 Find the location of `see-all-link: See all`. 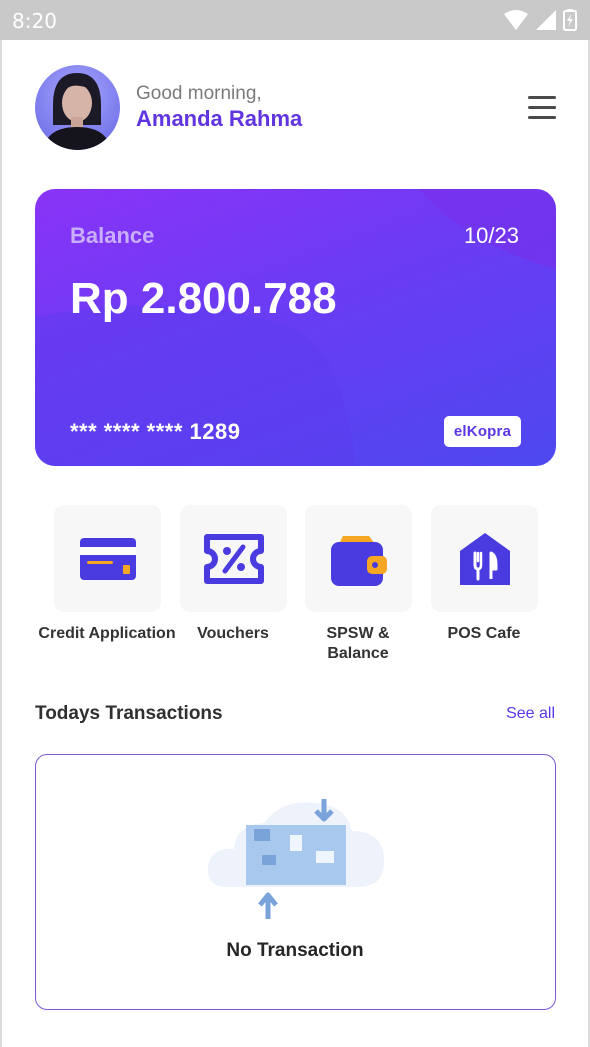

see-all-link: See all is located at coordinates (530, 714).